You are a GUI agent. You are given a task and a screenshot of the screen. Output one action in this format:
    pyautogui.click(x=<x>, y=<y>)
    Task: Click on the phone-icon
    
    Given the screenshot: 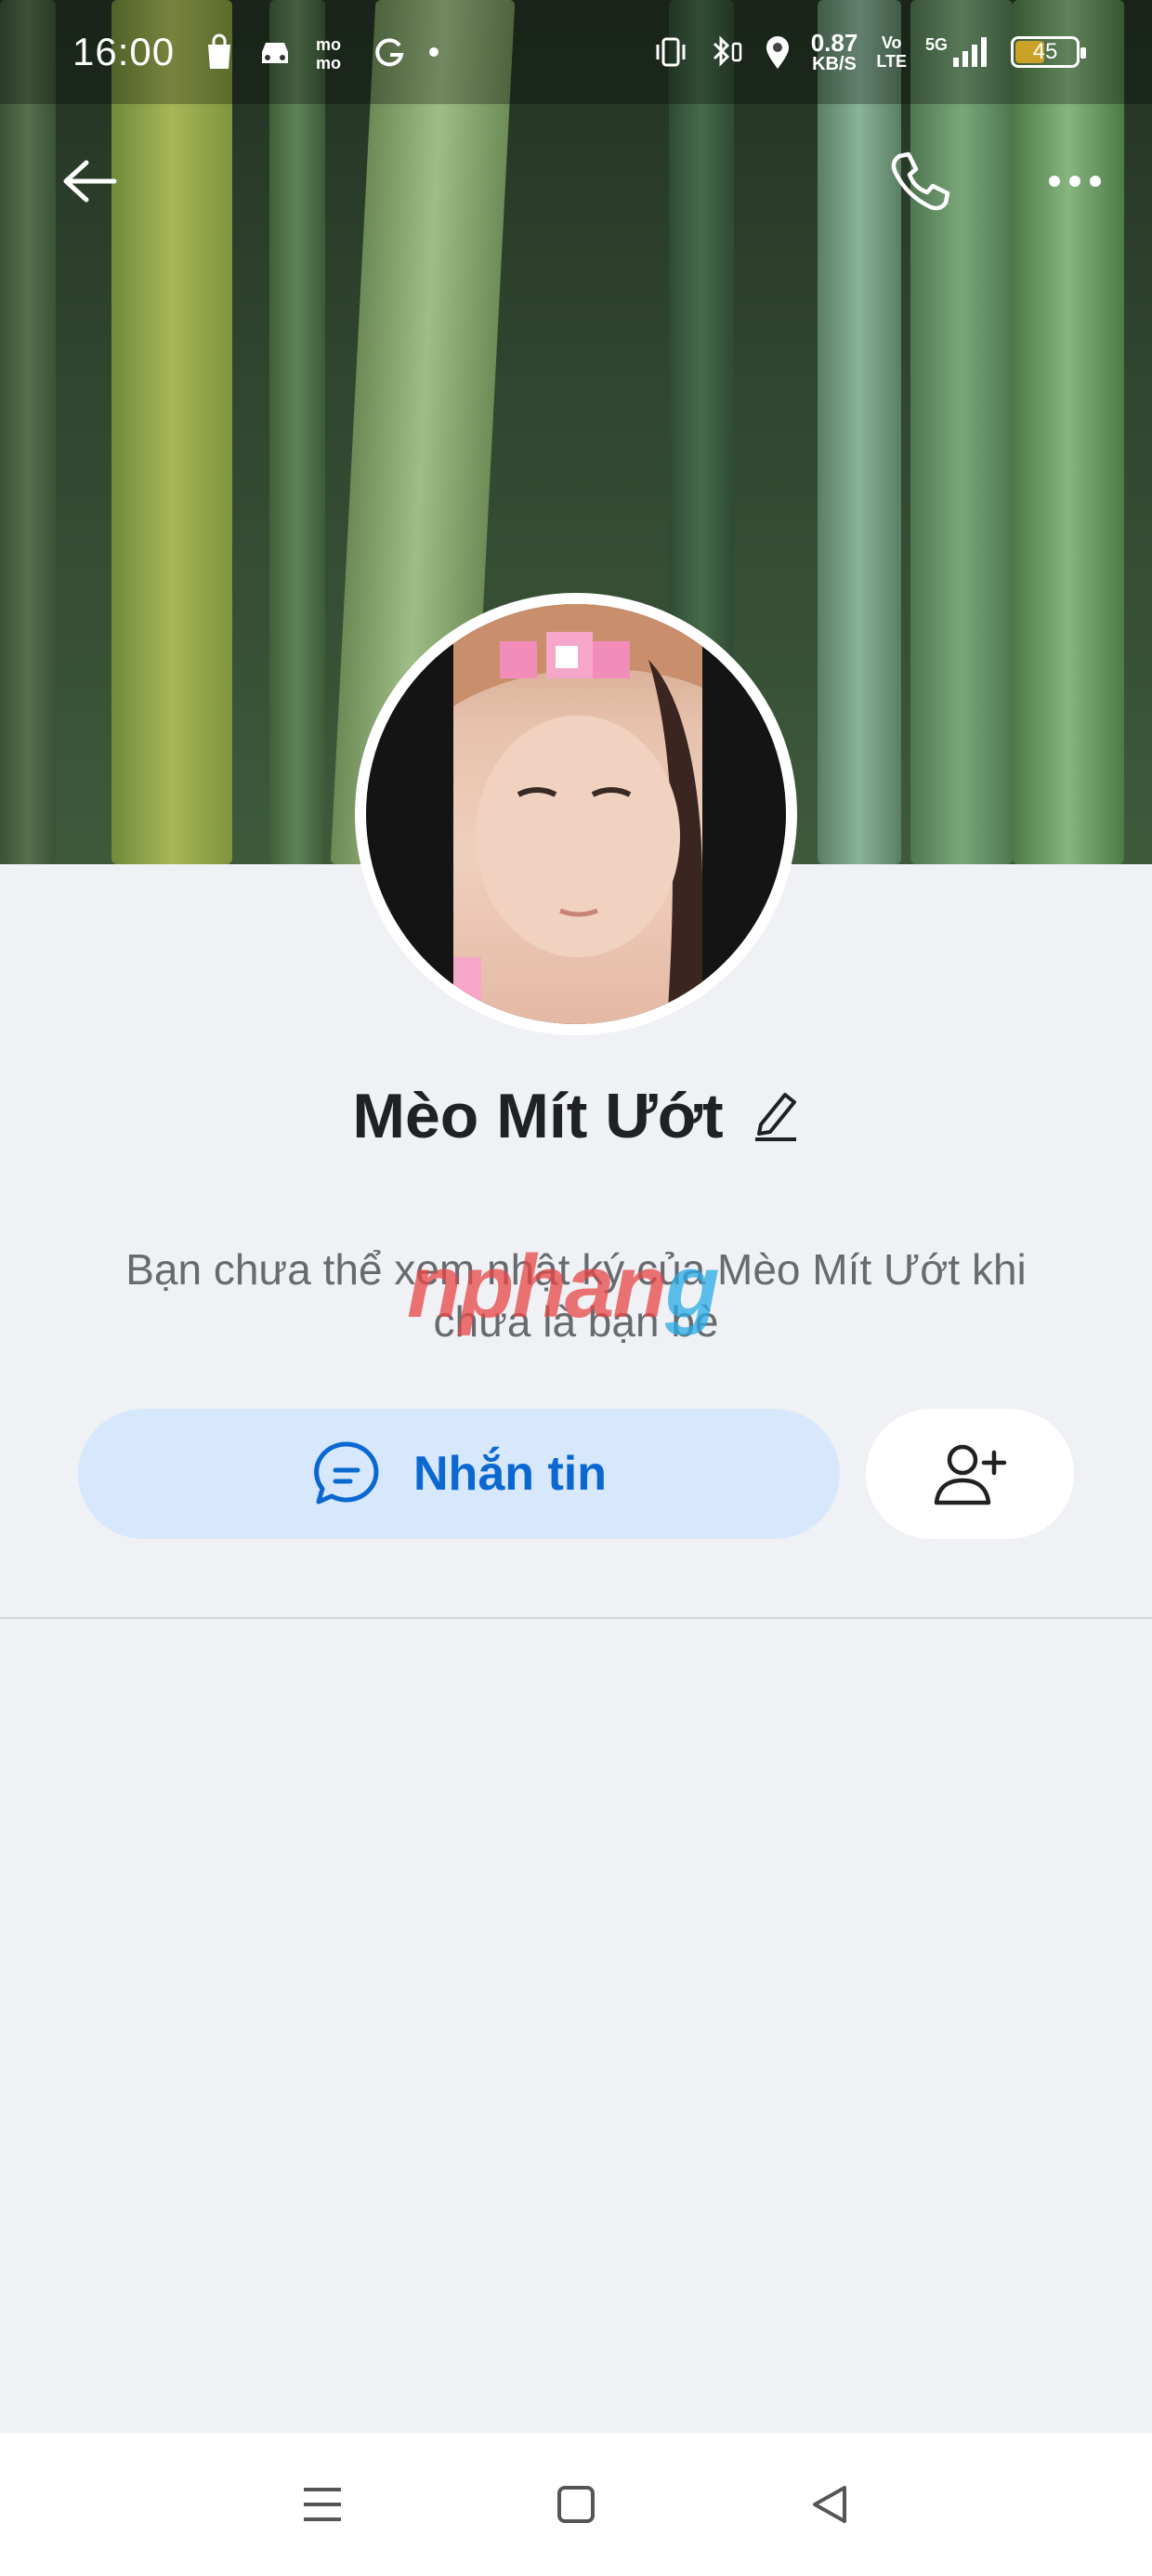 What is the action you would take?
    pyautogui.click(x=920, y=181)
    